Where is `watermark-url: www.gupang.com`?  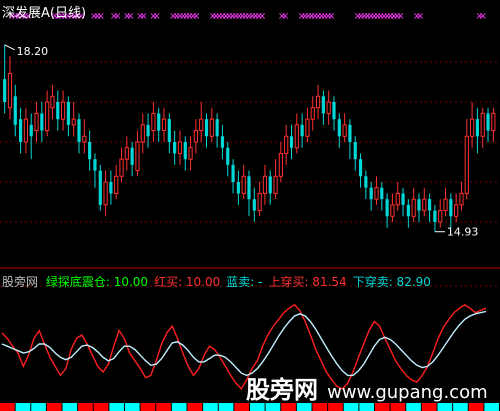
watermark-url: www.gupang.com is located at coordinates (407, 392).